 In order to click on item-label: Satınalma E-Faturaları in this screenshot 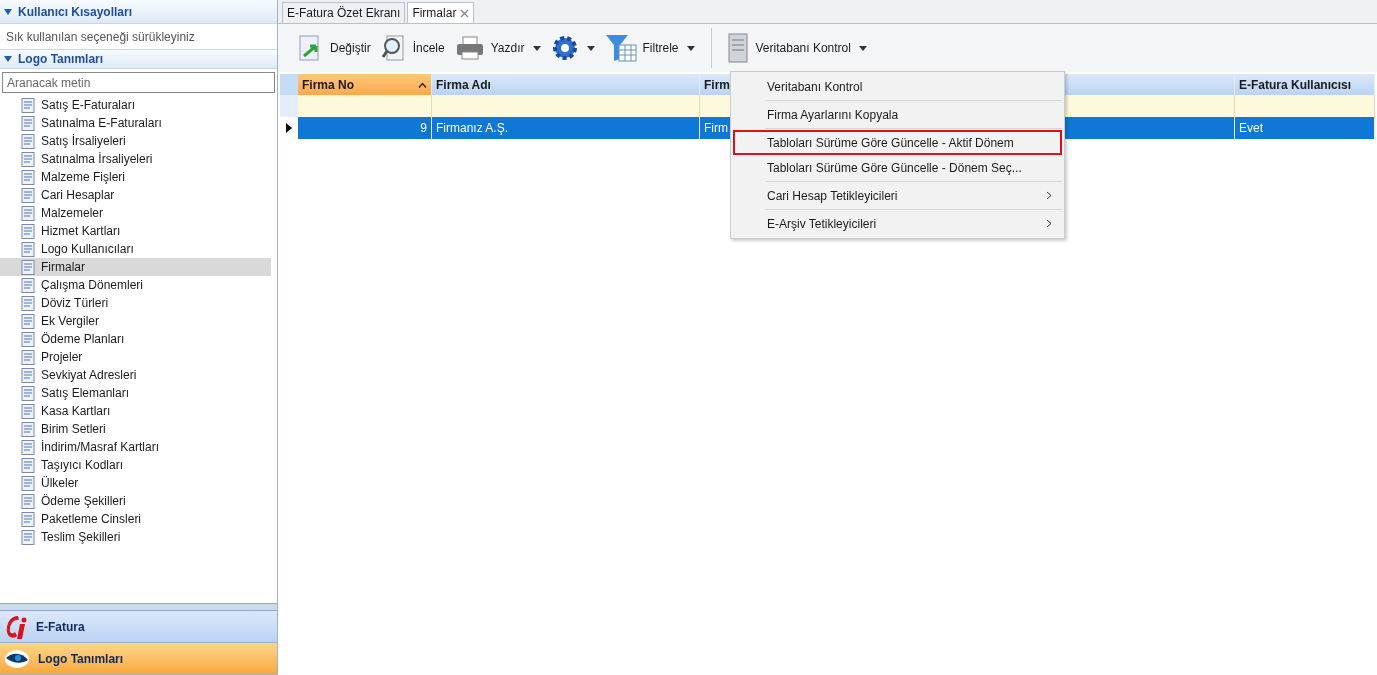, I will do `click(101, 123)`.